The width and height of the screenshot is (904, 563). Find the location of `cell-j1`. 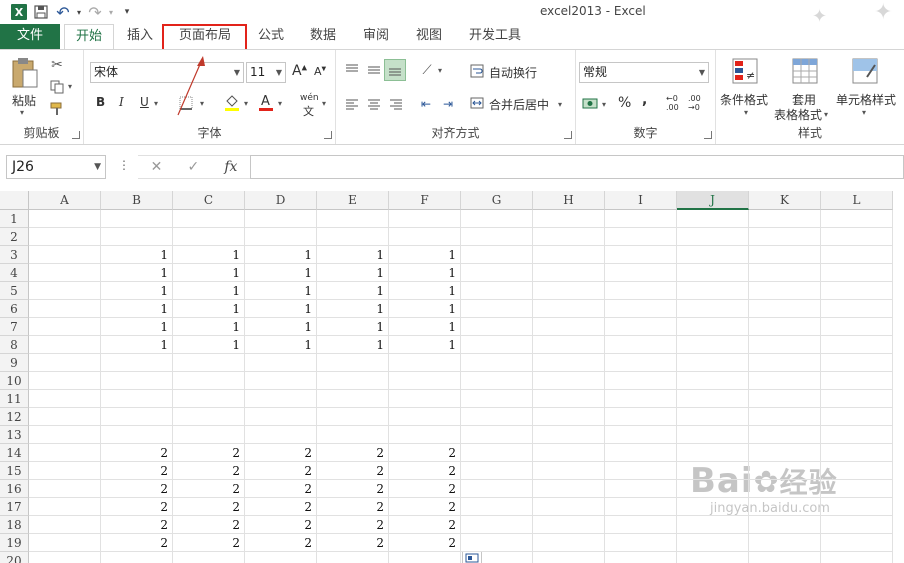

cell-j1 is located at coordinates (713, 219).